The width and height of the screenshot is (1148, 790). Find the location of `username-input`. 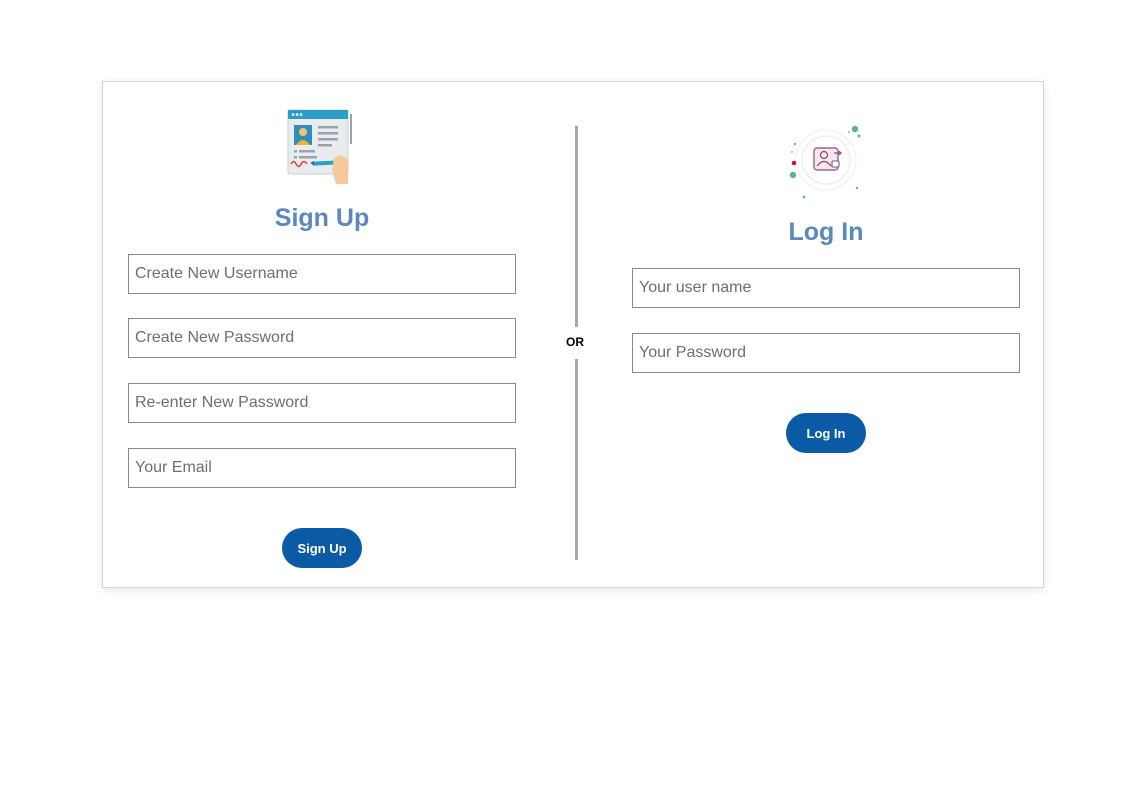

username-input is located at coordinates (826, 288).